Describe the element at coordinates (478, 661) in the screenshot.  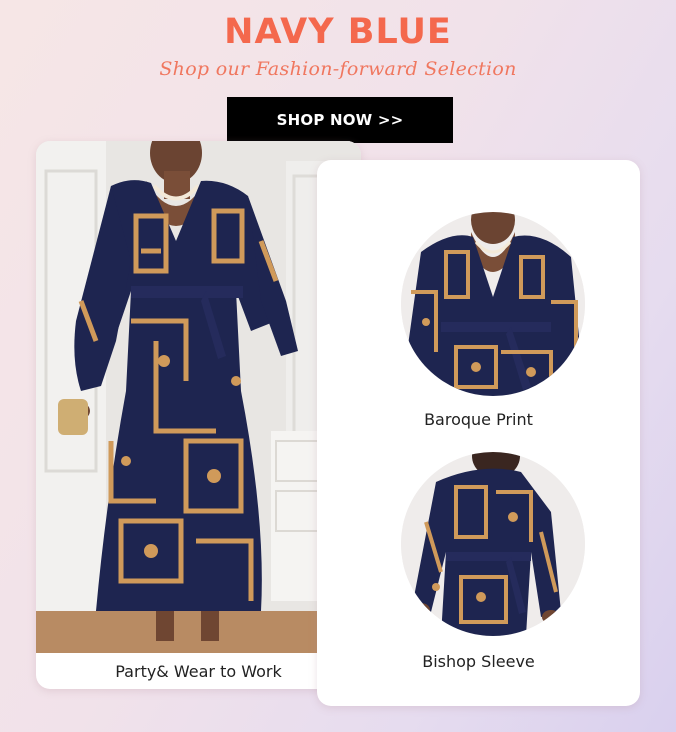
I see `bishop-sleeve-caption: Bishop Sleeve` at that location.